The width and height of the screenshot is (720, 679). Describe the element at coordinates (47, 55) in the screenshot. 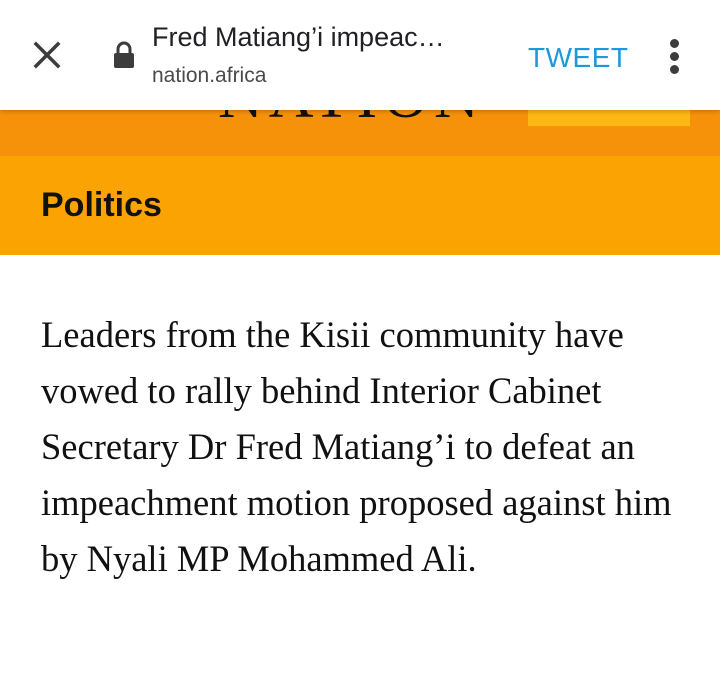

I see `close-icon` at that location.